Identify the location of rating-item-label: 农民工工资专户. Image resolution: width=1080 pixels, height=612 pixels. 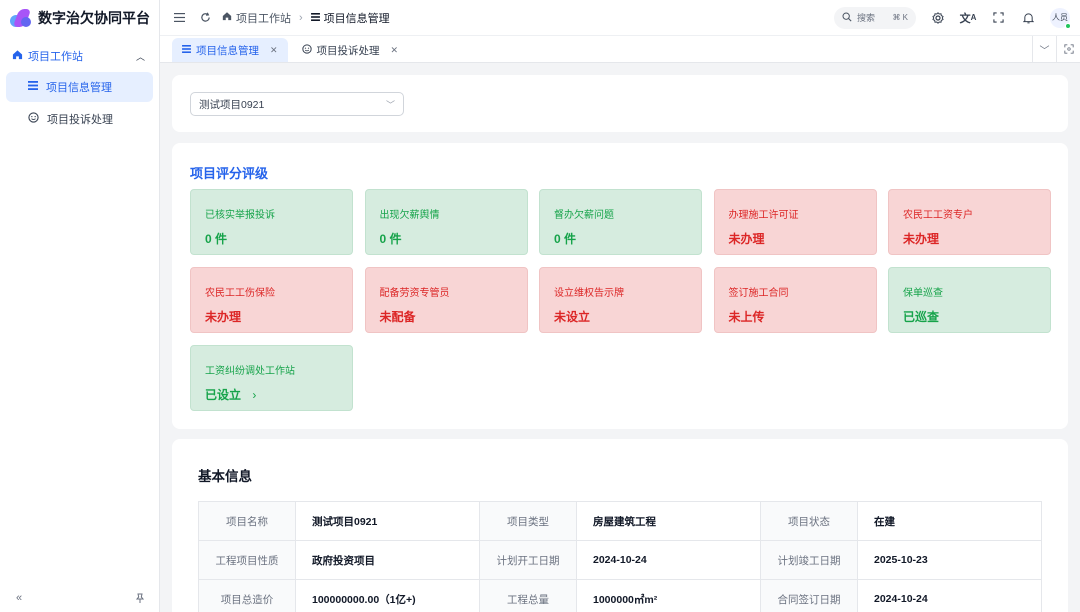
(938, 215).